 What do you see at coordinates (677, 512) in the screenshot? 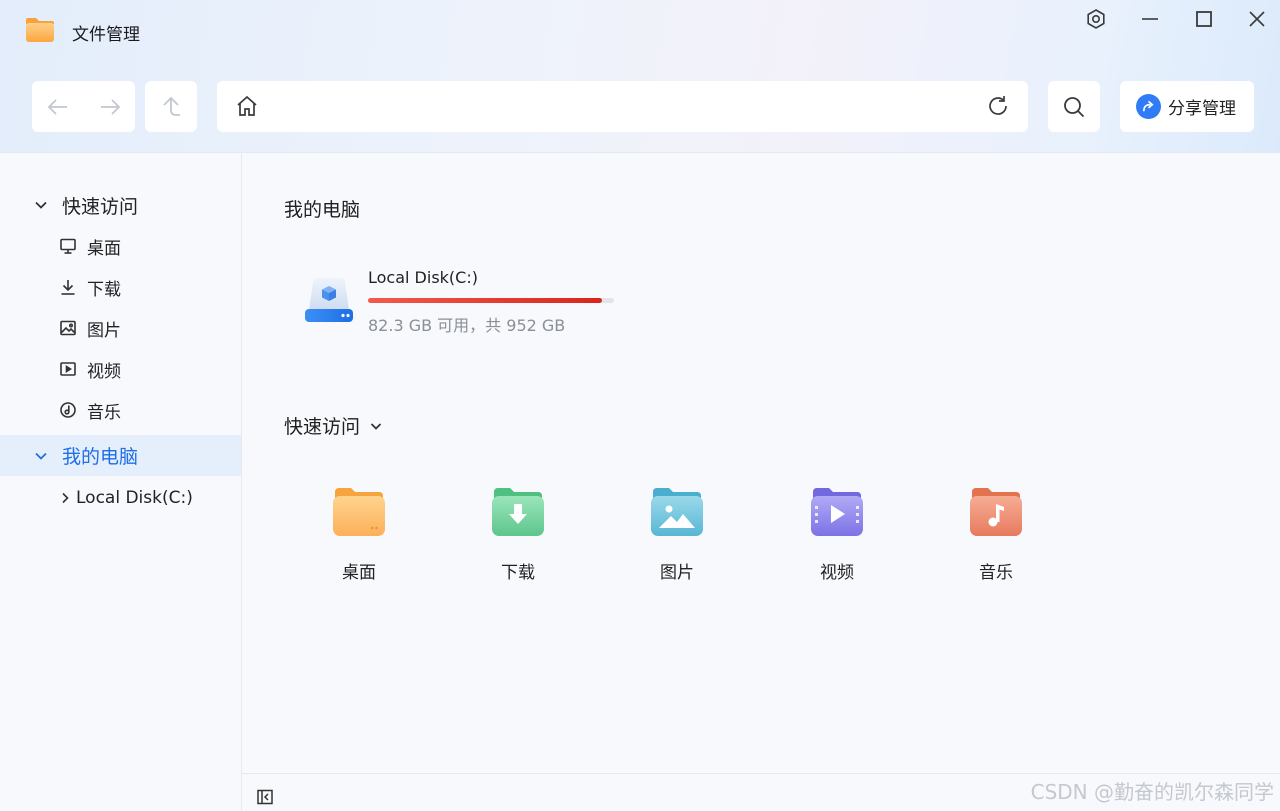
I see `pictures-folder-icon` at bounding box center [677, 512].